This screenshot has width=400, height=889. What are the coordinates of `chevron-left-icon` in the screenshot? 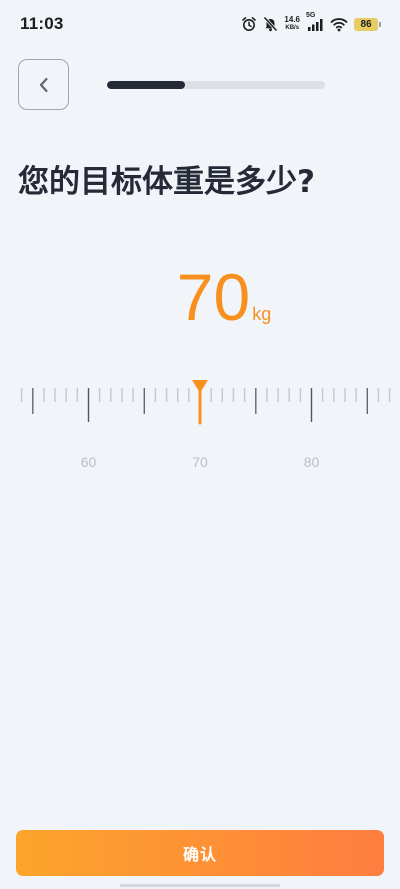 It's located at (43, 84).